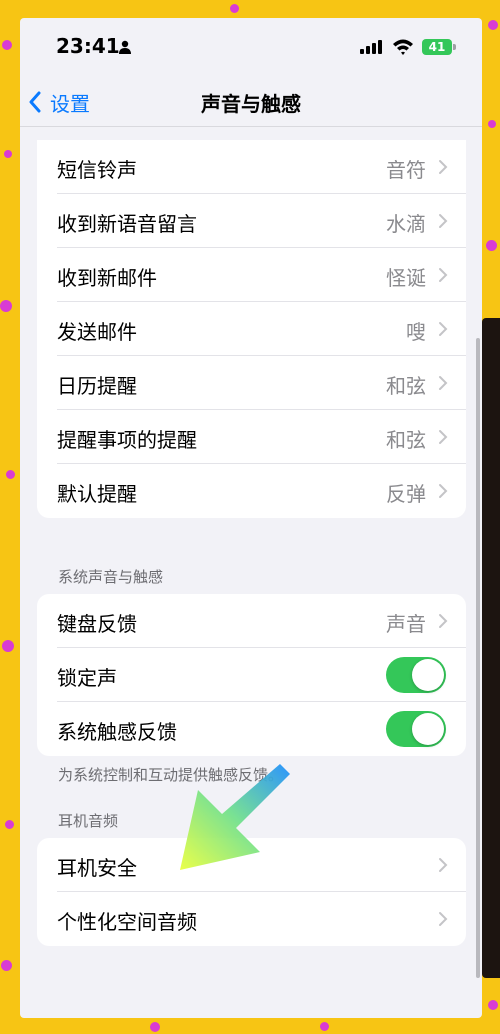 This screenshot has width=500, height=1034. I want to click on row-label: 发送邮件, so click(97, 332).